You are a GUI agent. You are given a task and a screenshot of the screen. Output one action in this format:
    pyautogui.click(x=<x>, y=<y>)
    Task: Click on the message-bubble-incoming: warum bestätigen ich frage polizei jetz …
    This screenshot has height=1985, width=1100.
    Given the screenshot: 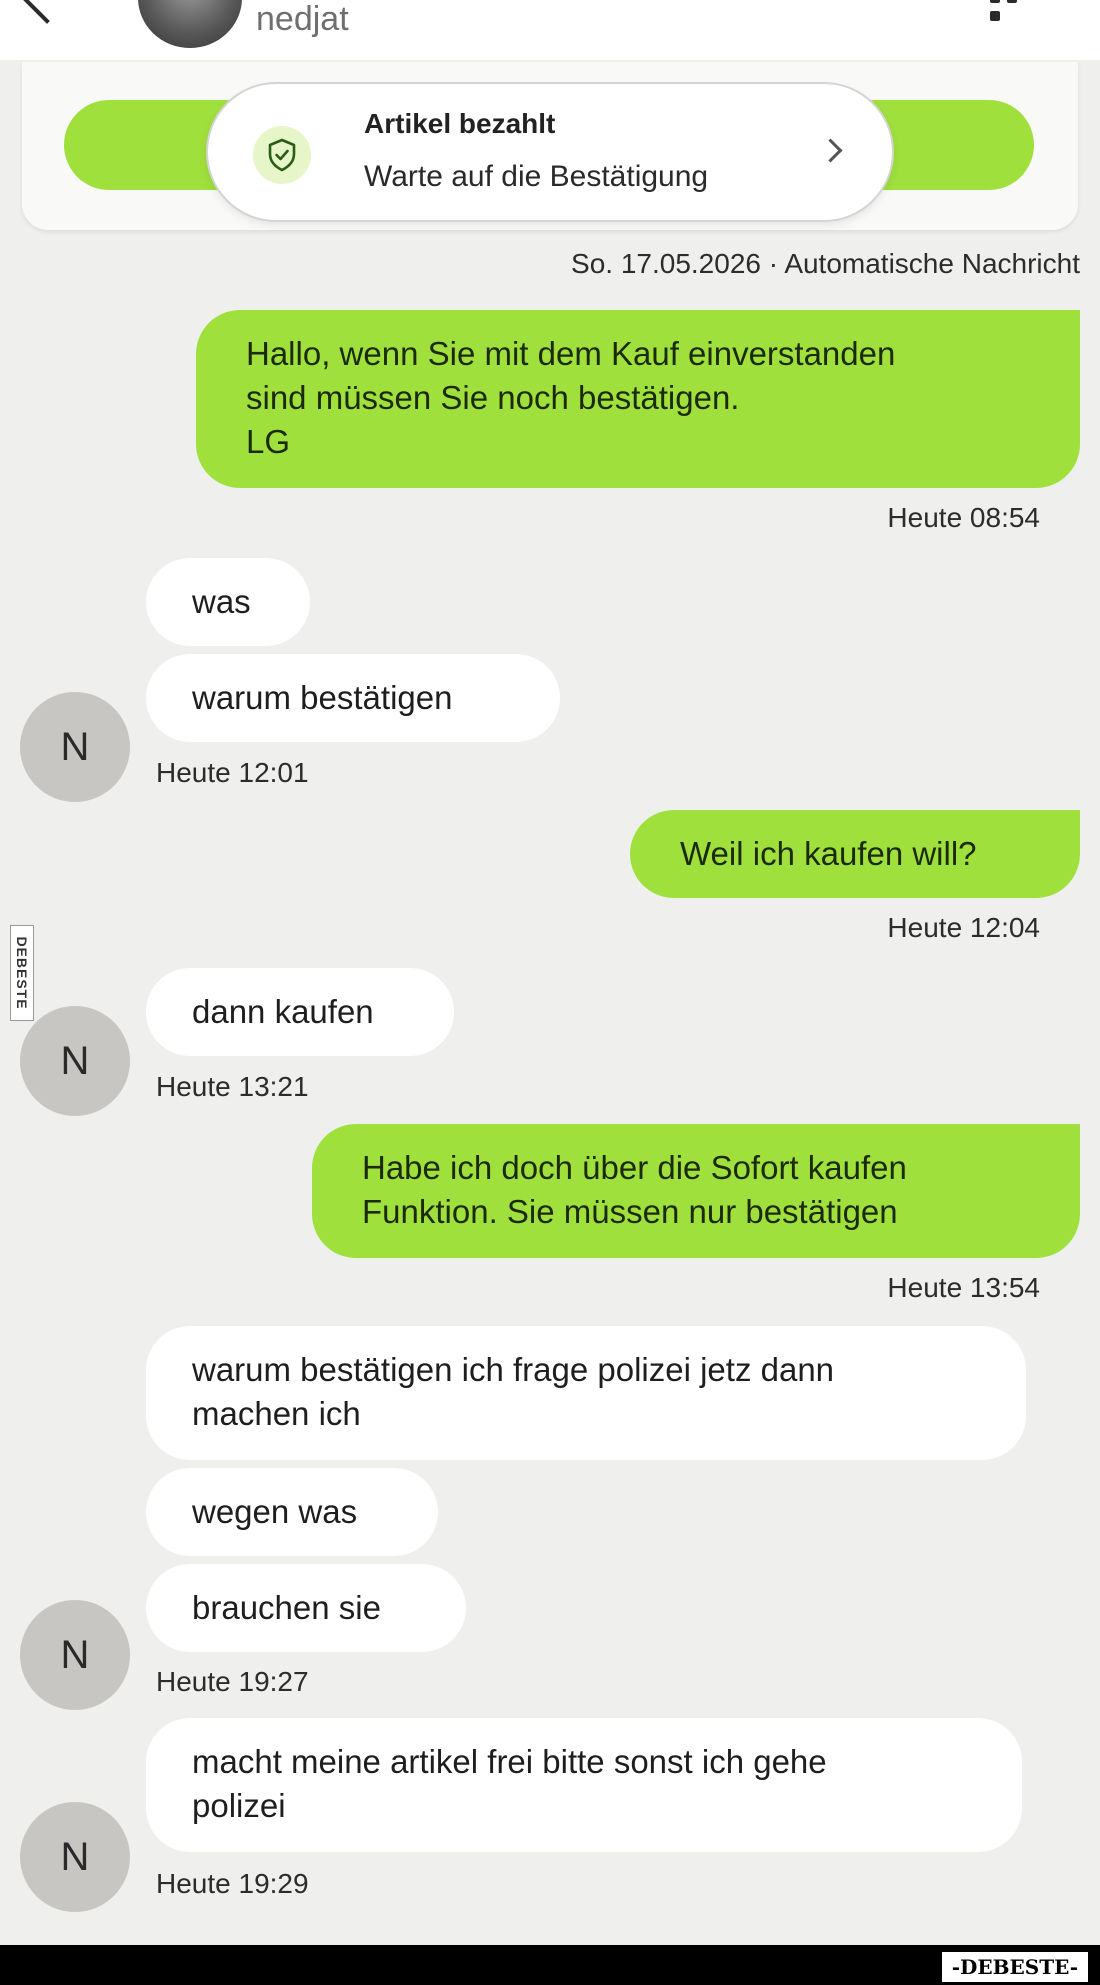 What is the action you would take?
    pyautogui.click(x=586, y=1393)
    